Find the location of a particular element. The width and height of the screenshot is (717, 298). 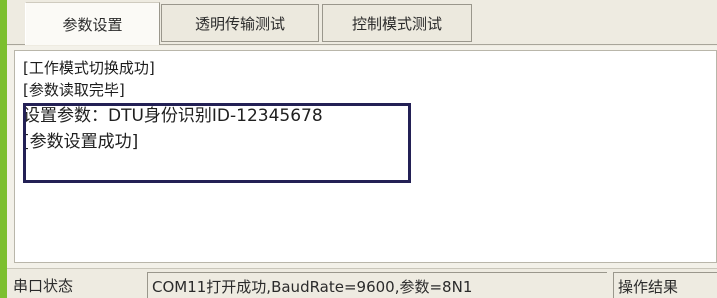

serial-status-label: 串口状态 is located at coordinates (43, 286).